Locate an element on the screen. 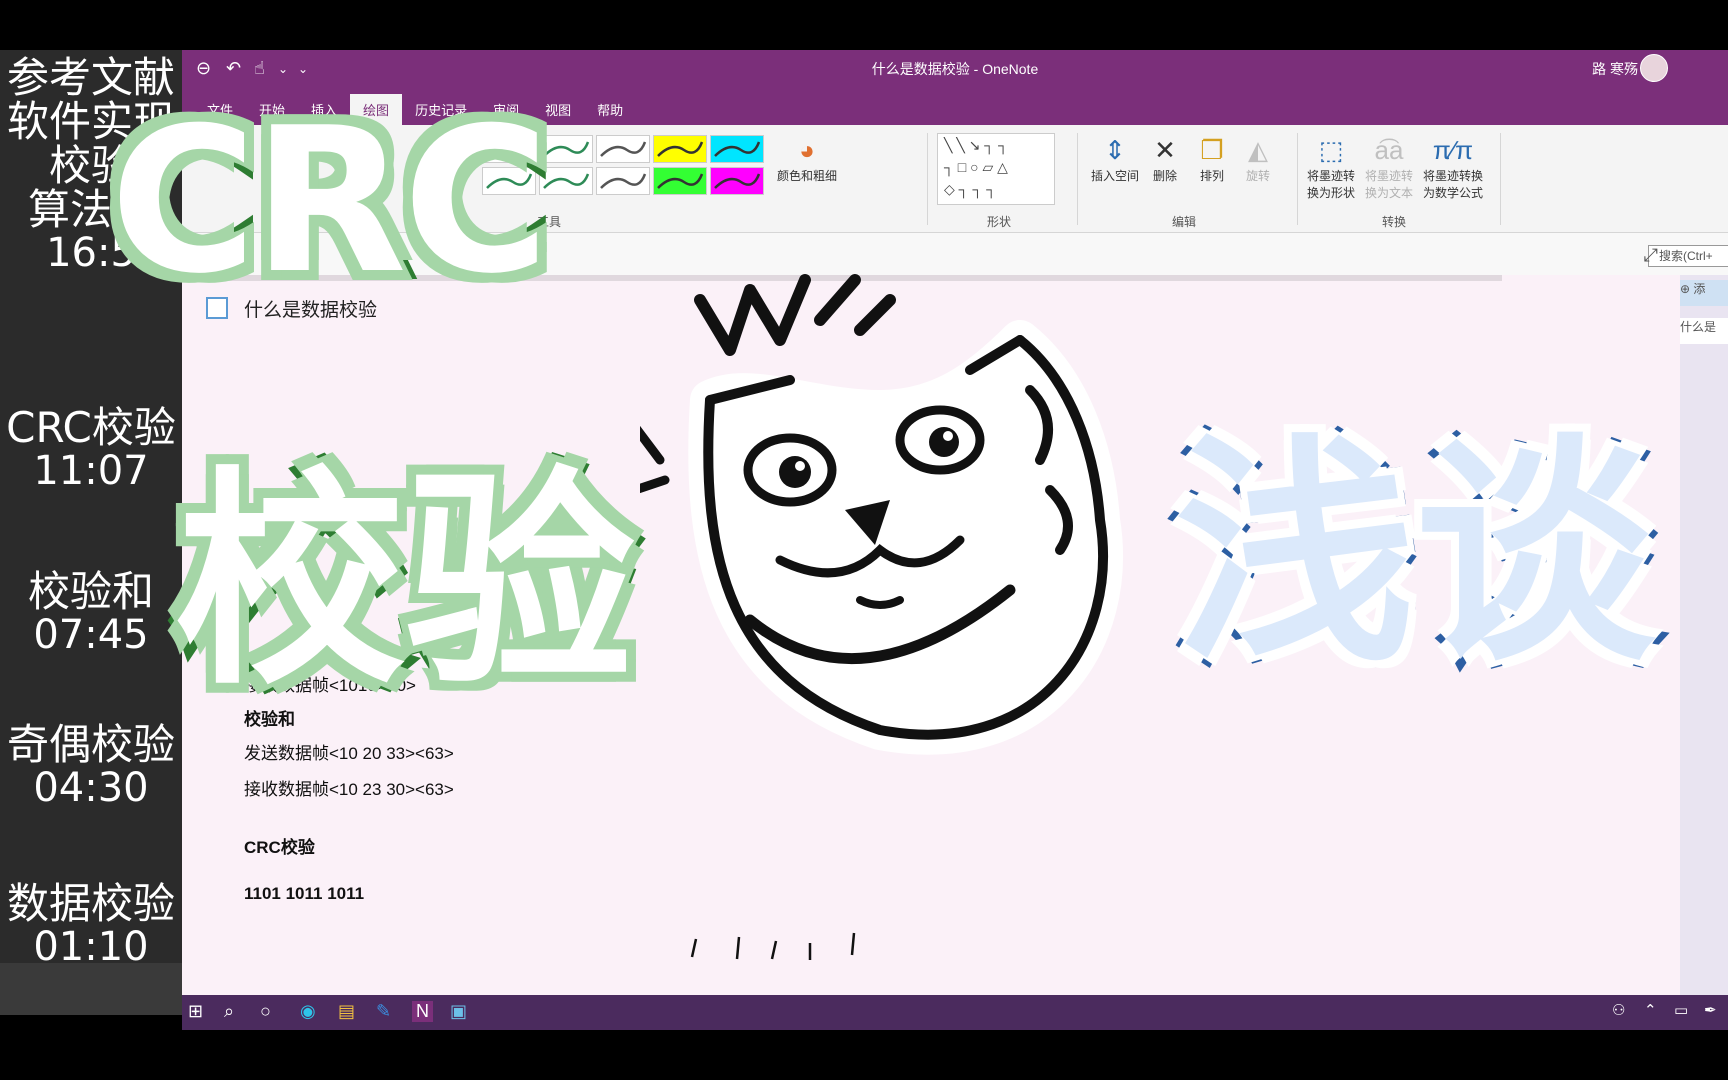 The image size is (1728, 1080). add-page-button: ⊕ 添 is located at coordinates (1704, 293).